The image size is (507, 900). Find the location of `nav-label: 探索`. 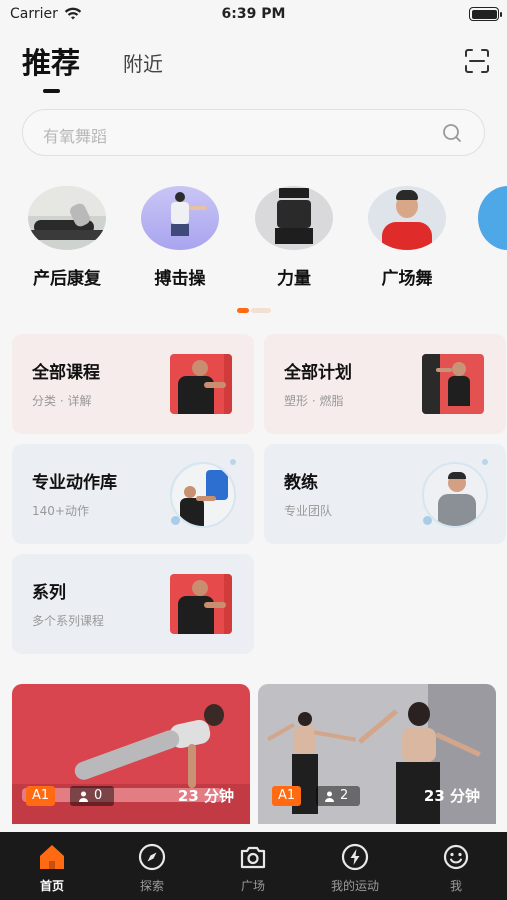

nav-label: 探索 is located at coordinates (151, 886).